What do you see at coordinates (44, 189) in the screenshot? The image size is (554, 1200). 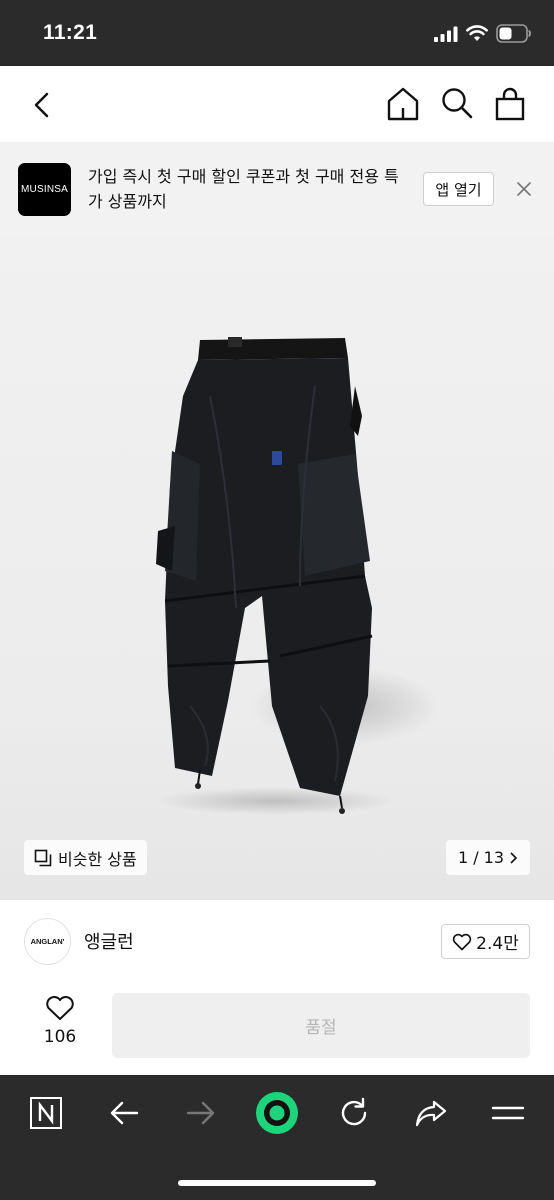 I see `musinsa-logo: MUSINSA` at bounding box center [44, 189].